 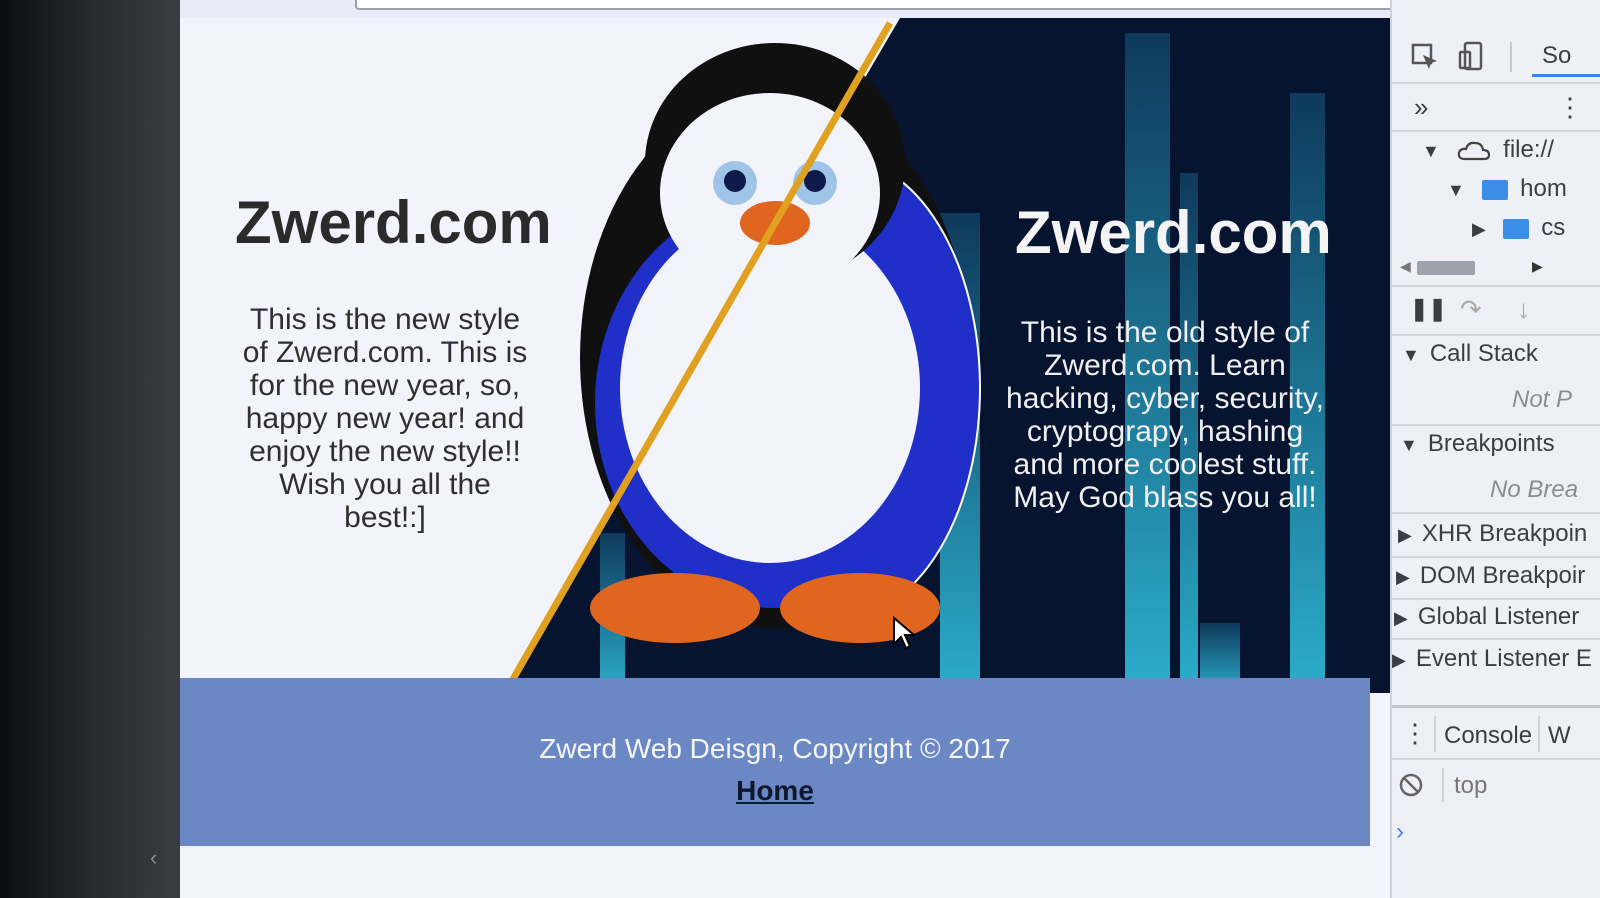 I want to click on tab-sources-underline, so click(x=1566, y=75).